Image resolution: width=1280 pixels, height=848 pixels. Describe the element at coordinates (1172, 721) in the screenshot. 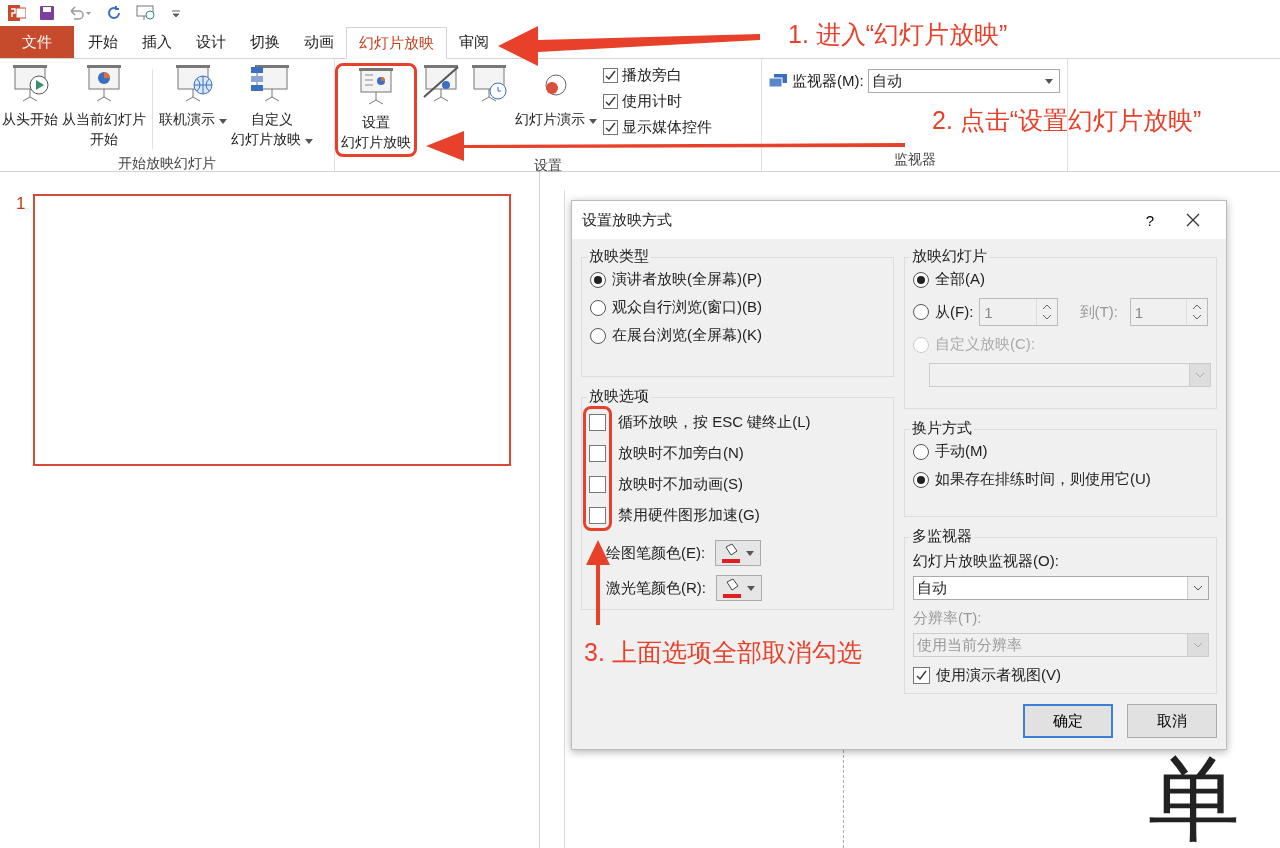

I see `dialog-button: 取消` at that location.